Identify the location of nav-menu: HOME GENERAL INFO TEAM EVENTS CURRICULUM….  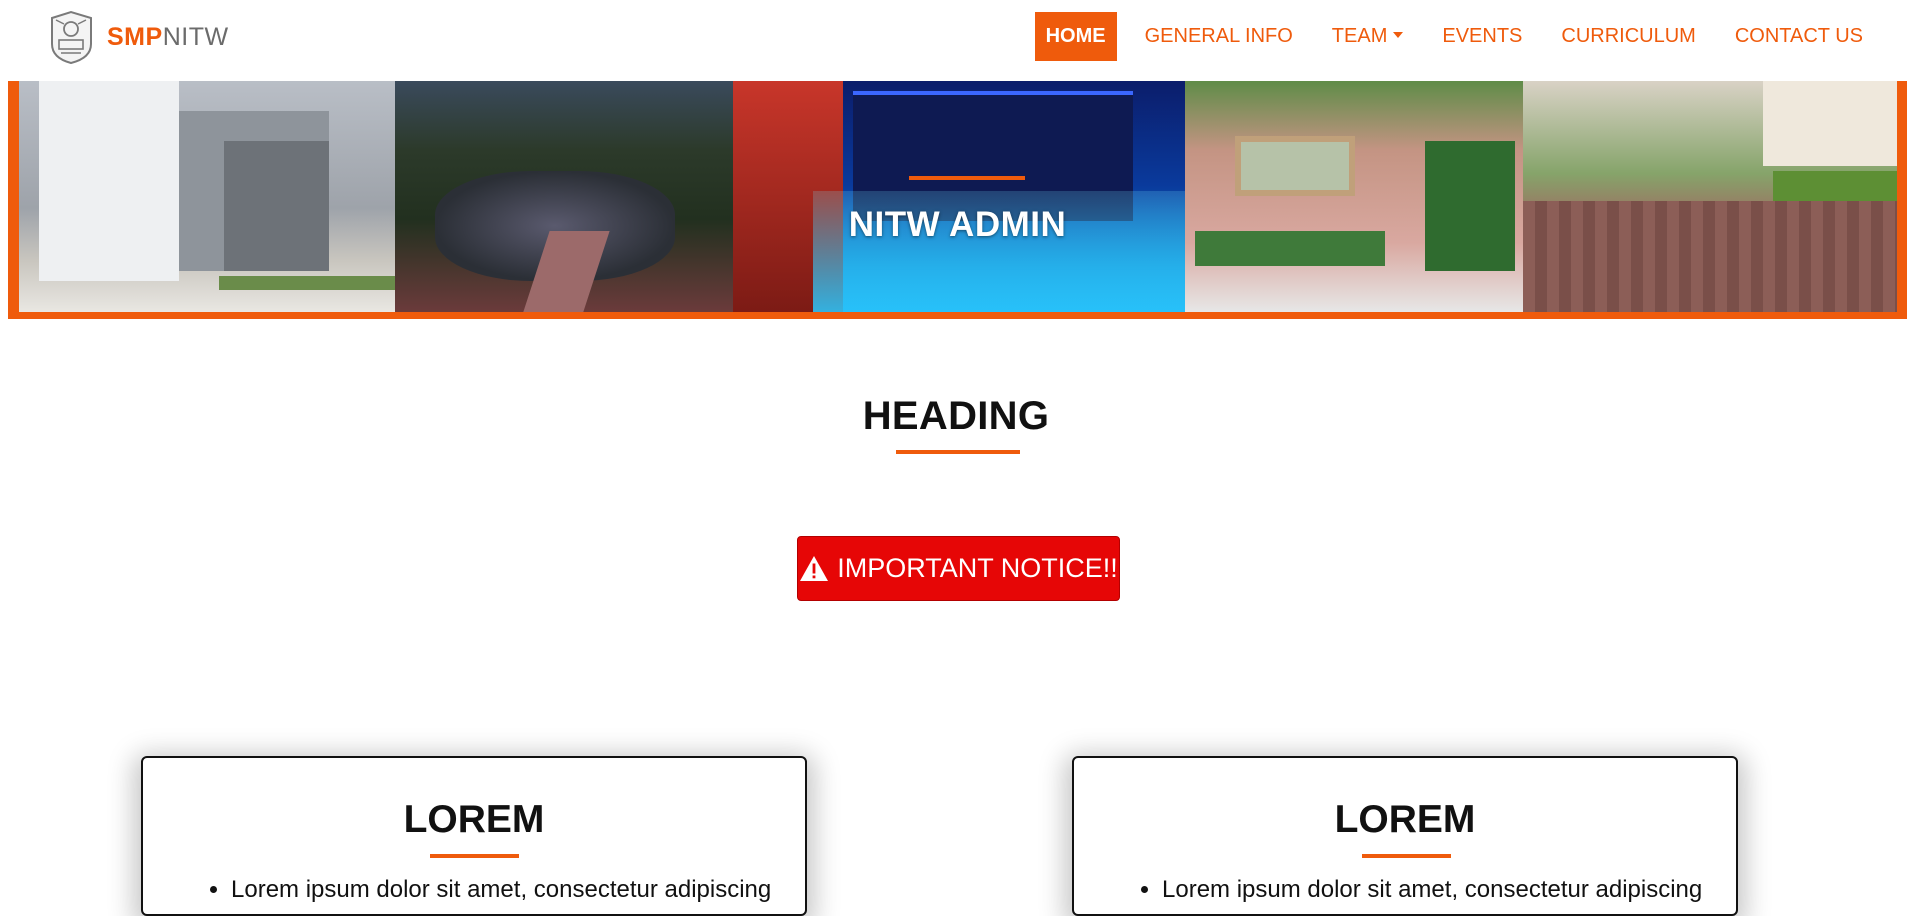
(1454, 36).